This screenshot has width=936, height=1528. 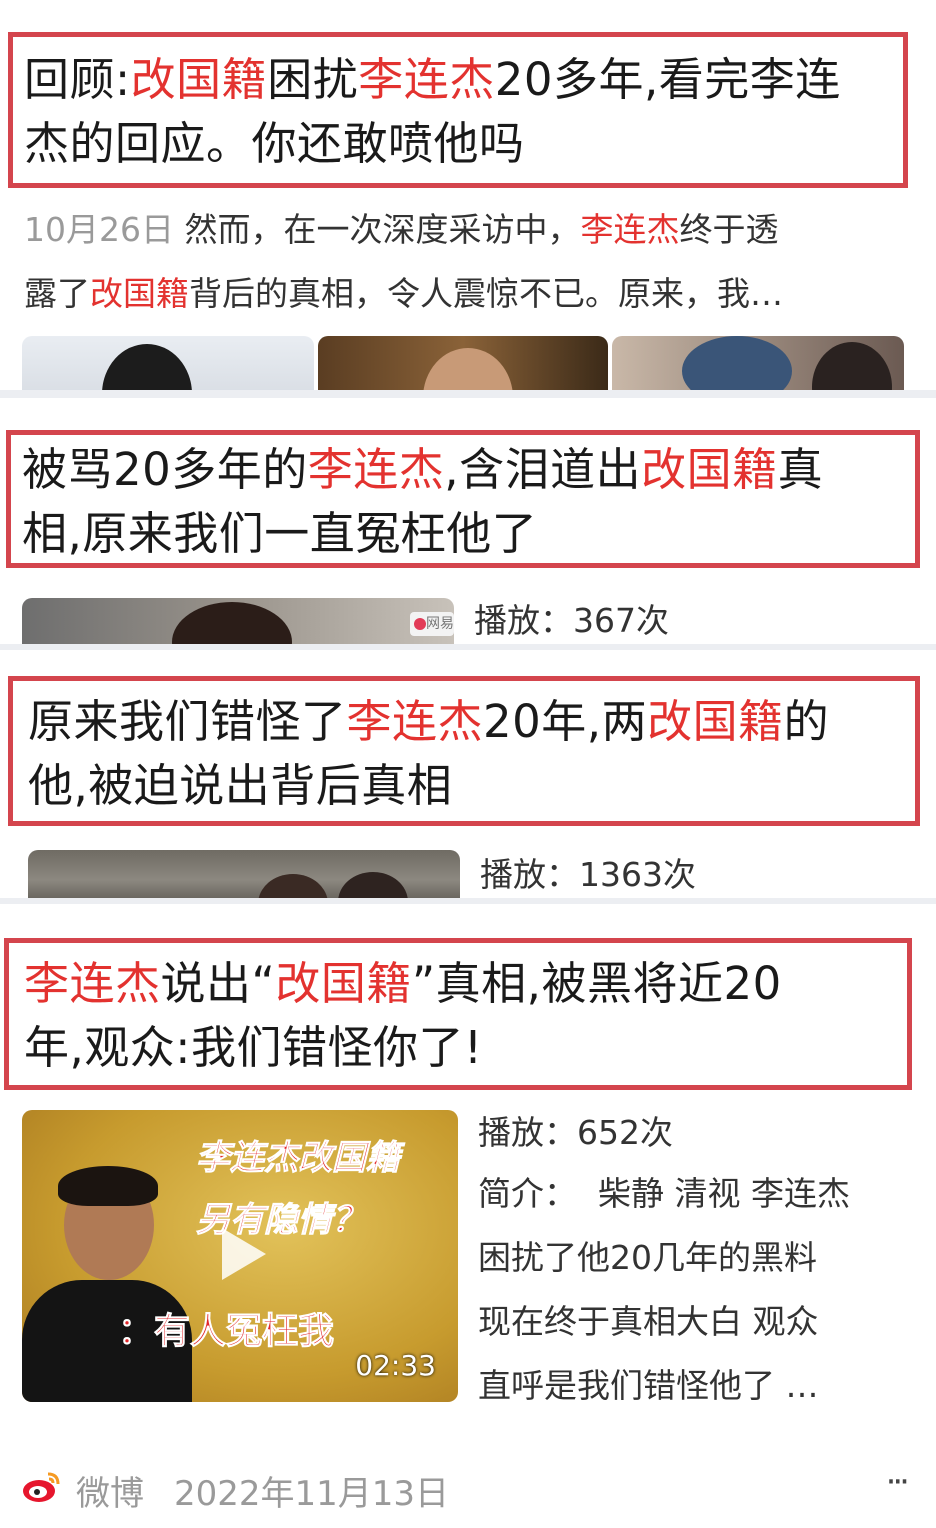 I want to click on video-thumbnail-2: 网易, so click(x=238, y=621).